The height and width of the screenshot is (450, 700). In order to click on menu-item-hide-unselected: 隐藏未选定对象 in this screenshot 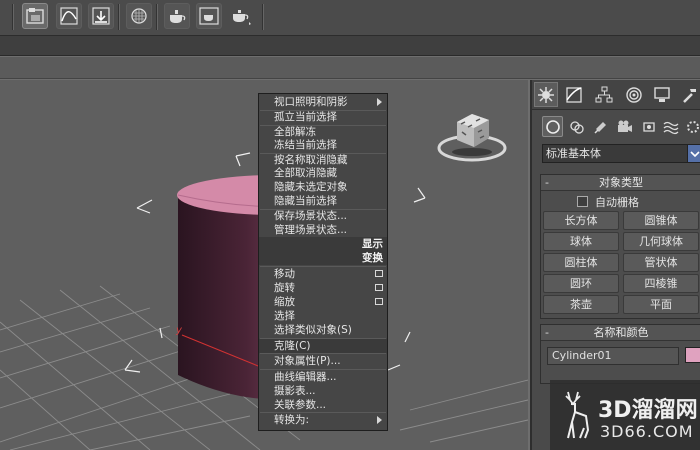, I will do `click(323, 187)`.